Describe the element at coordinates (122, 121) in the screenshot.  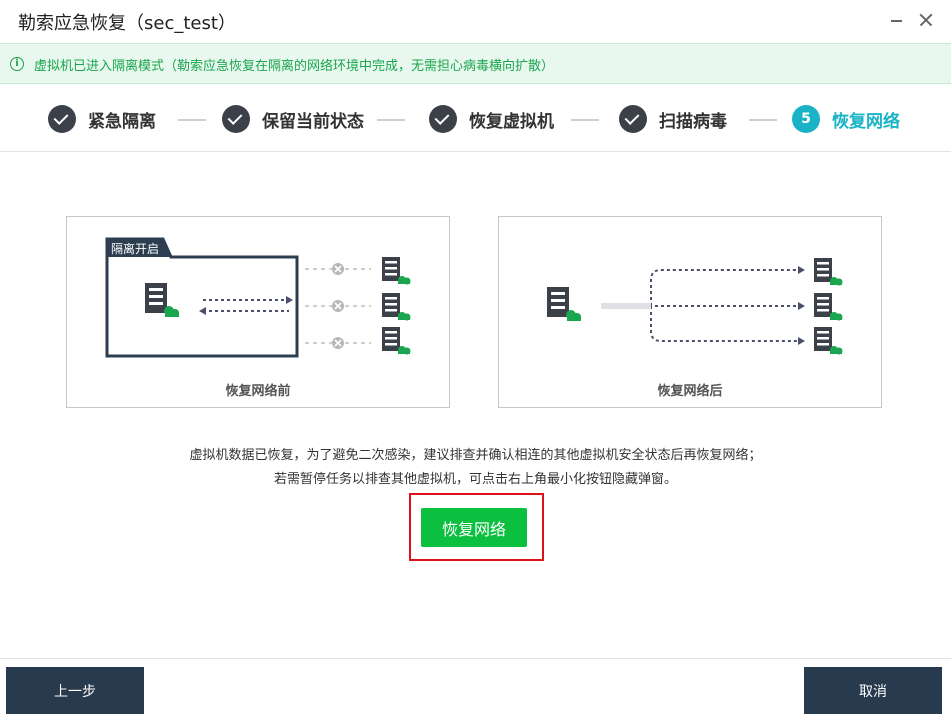
I see `step-label: 紧急隔离` at that location.